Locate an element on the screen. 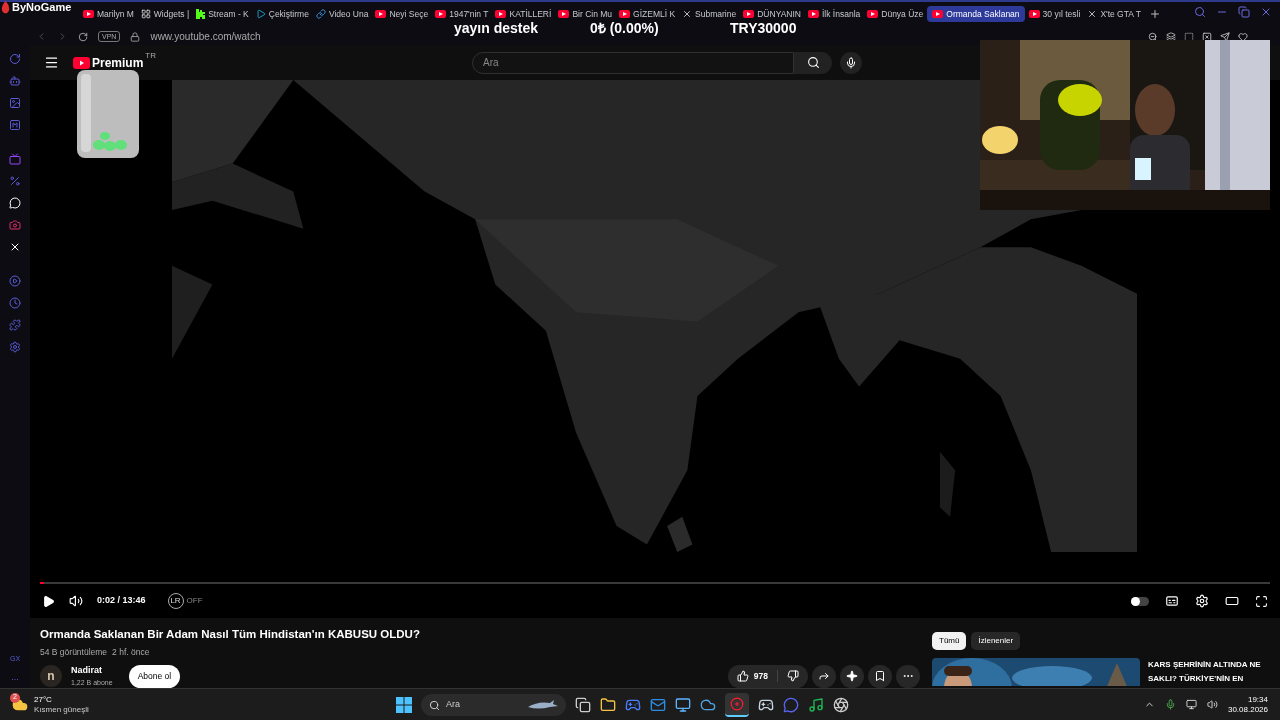  browser-tab: Çekiştirme is located at coordinates (282, 14).